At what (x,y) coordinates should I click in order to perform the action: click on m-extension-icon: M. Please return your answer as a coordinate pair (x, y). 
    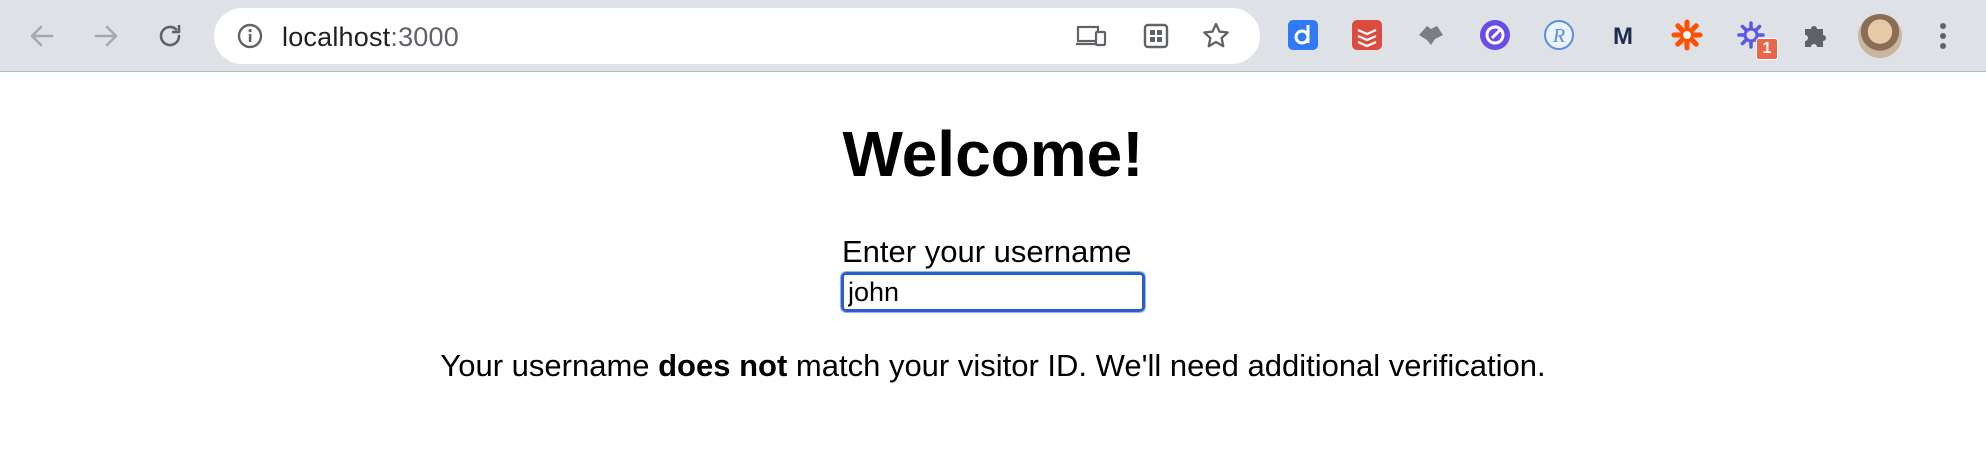
    Looking at the image, I should click on (1623, 35).